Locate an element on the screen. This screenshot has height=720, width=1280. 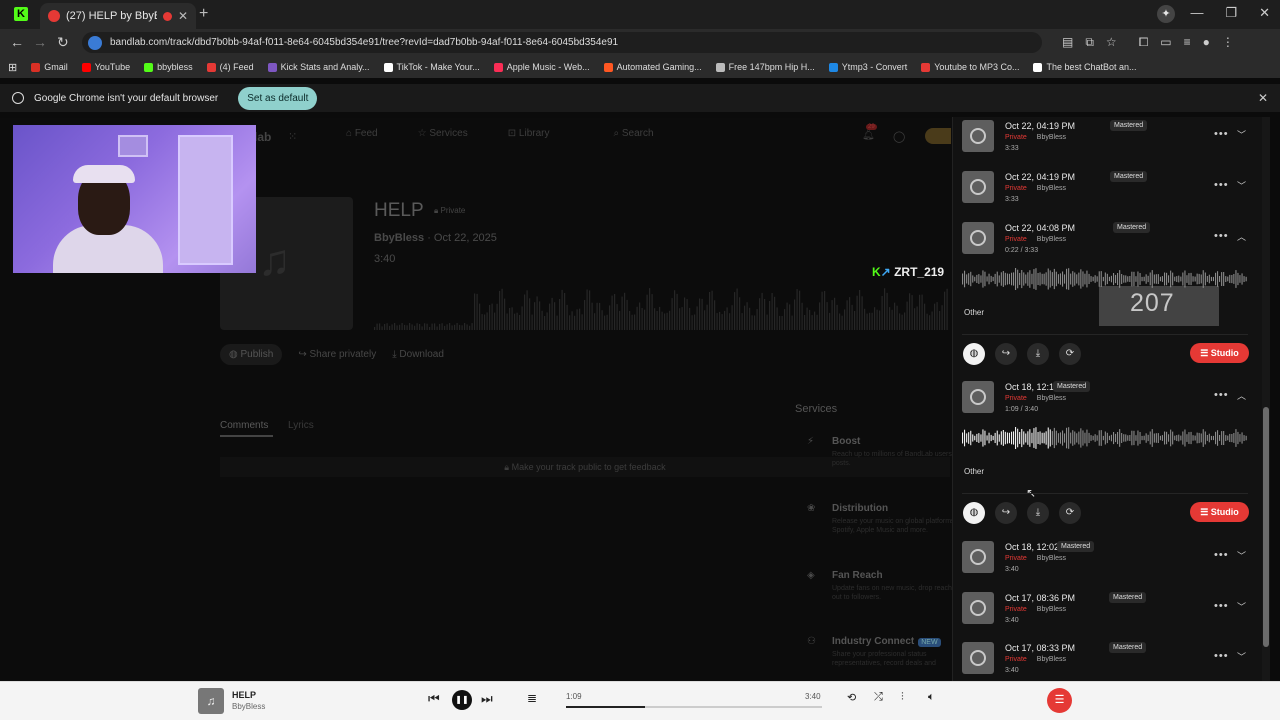
back-icon: ← is located at coordinates (17, 42).